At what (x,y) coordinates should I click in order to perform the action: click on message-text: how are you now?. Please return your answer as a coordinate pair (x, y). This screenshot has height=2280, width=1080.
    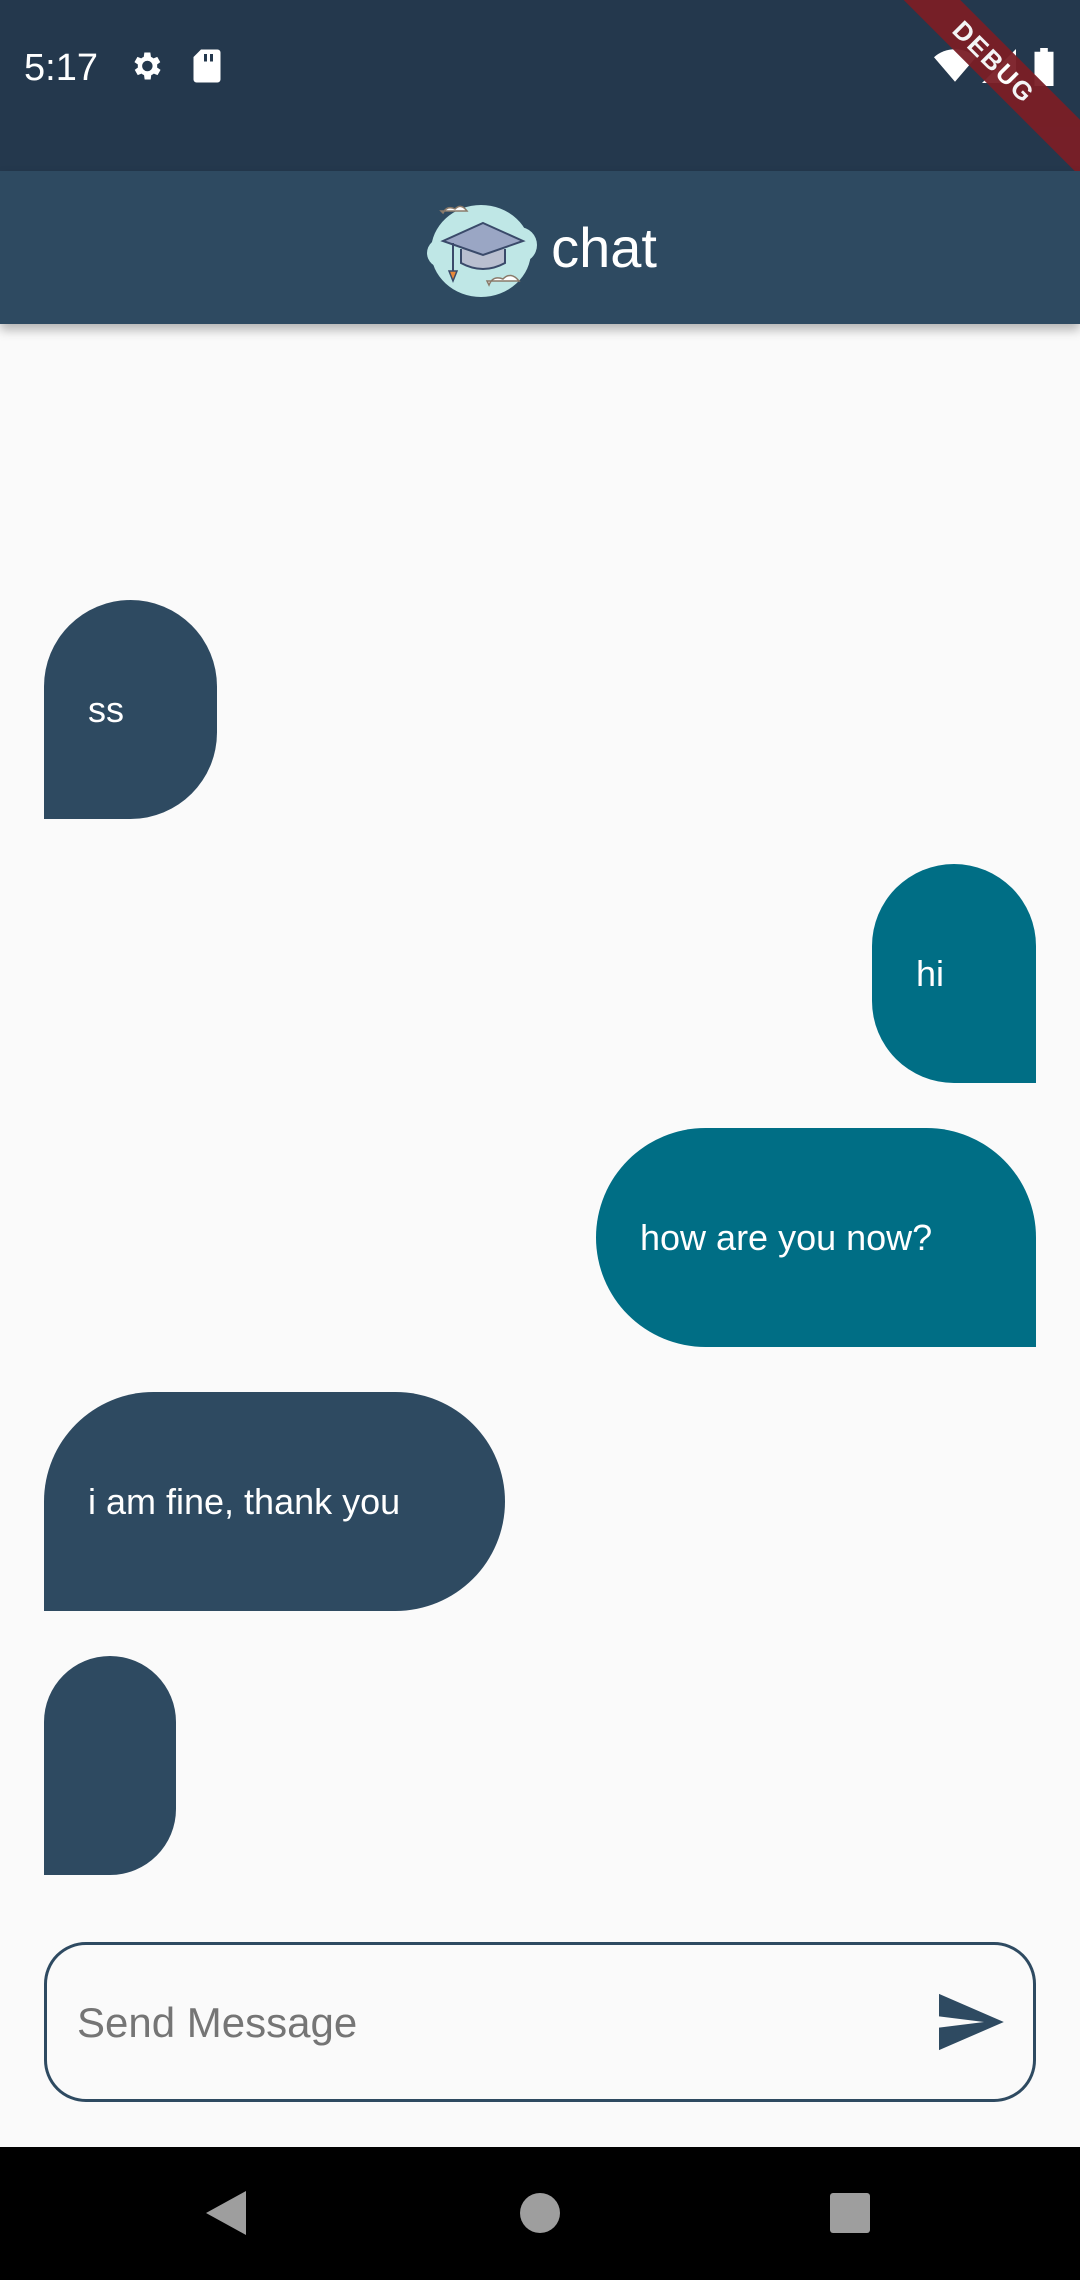
    Looking at the image, I should click on (786, 1237).